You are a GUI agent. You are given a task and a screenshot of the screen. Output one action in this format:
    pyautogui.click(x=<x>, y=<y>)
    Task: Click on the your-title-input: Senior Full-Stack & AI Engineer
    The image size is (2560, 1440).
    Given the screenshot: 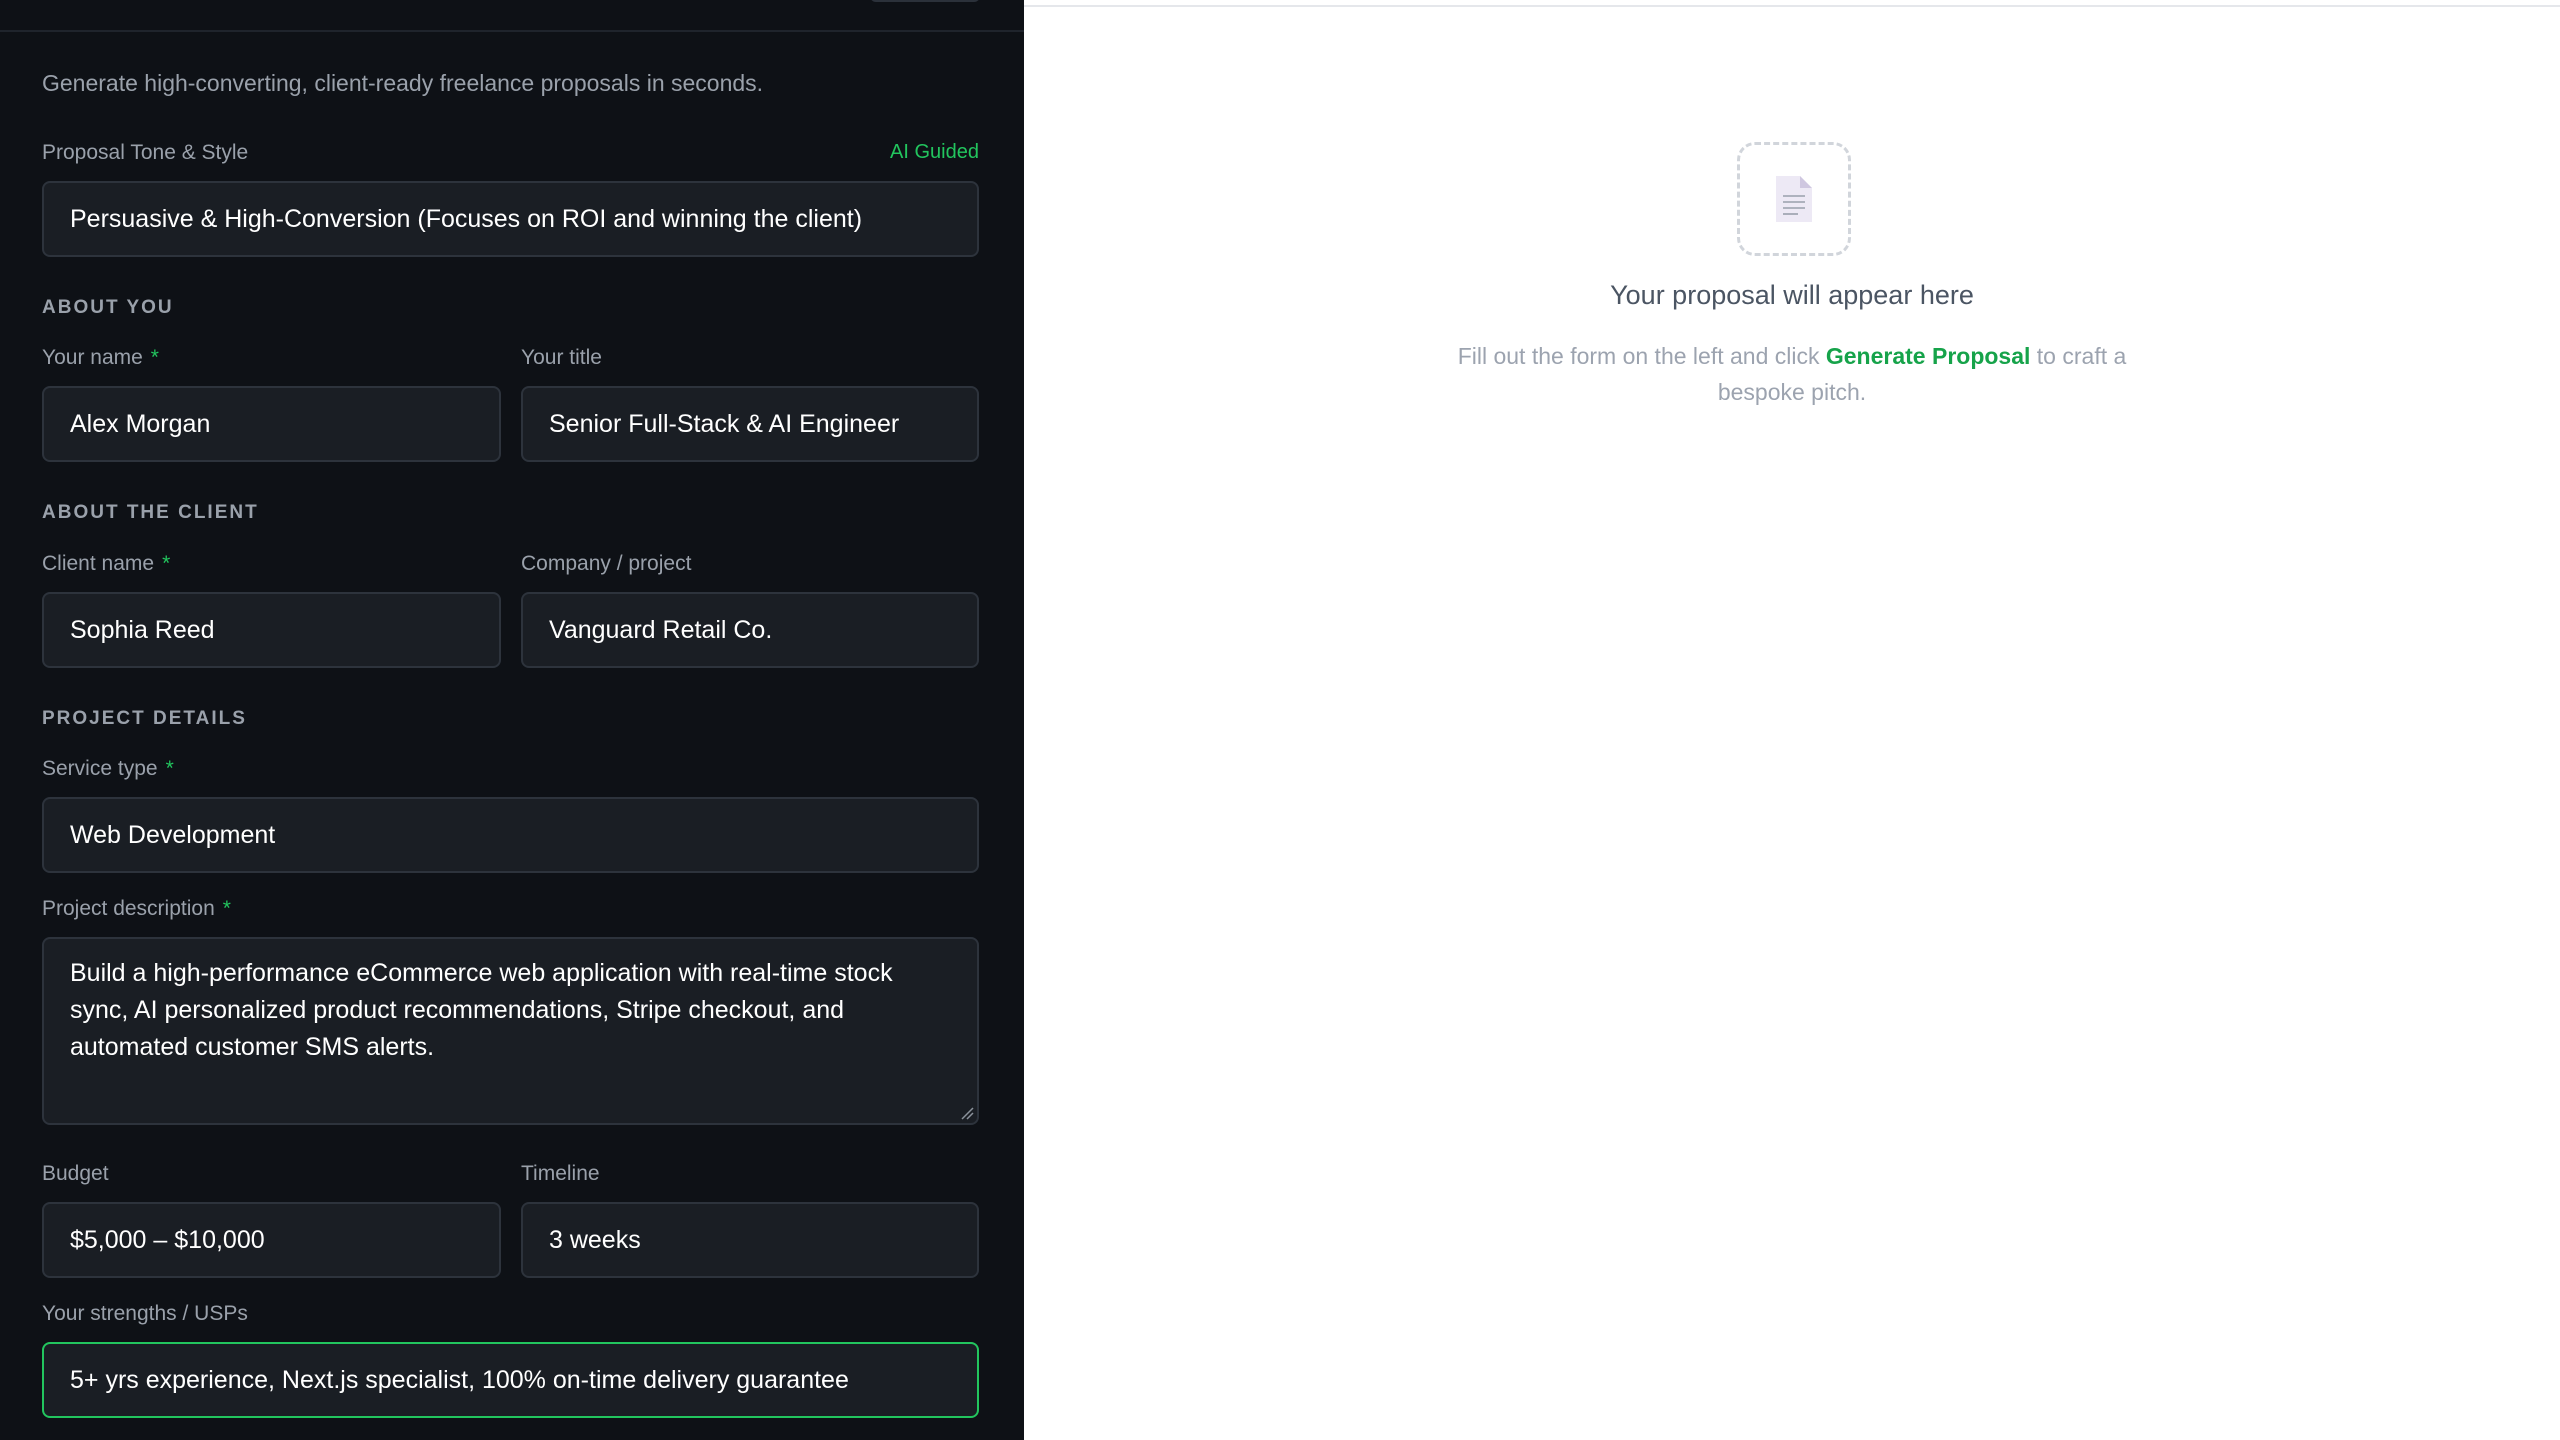 What is the action you would take?
    pyautogui.click(x=750, y=424)
    